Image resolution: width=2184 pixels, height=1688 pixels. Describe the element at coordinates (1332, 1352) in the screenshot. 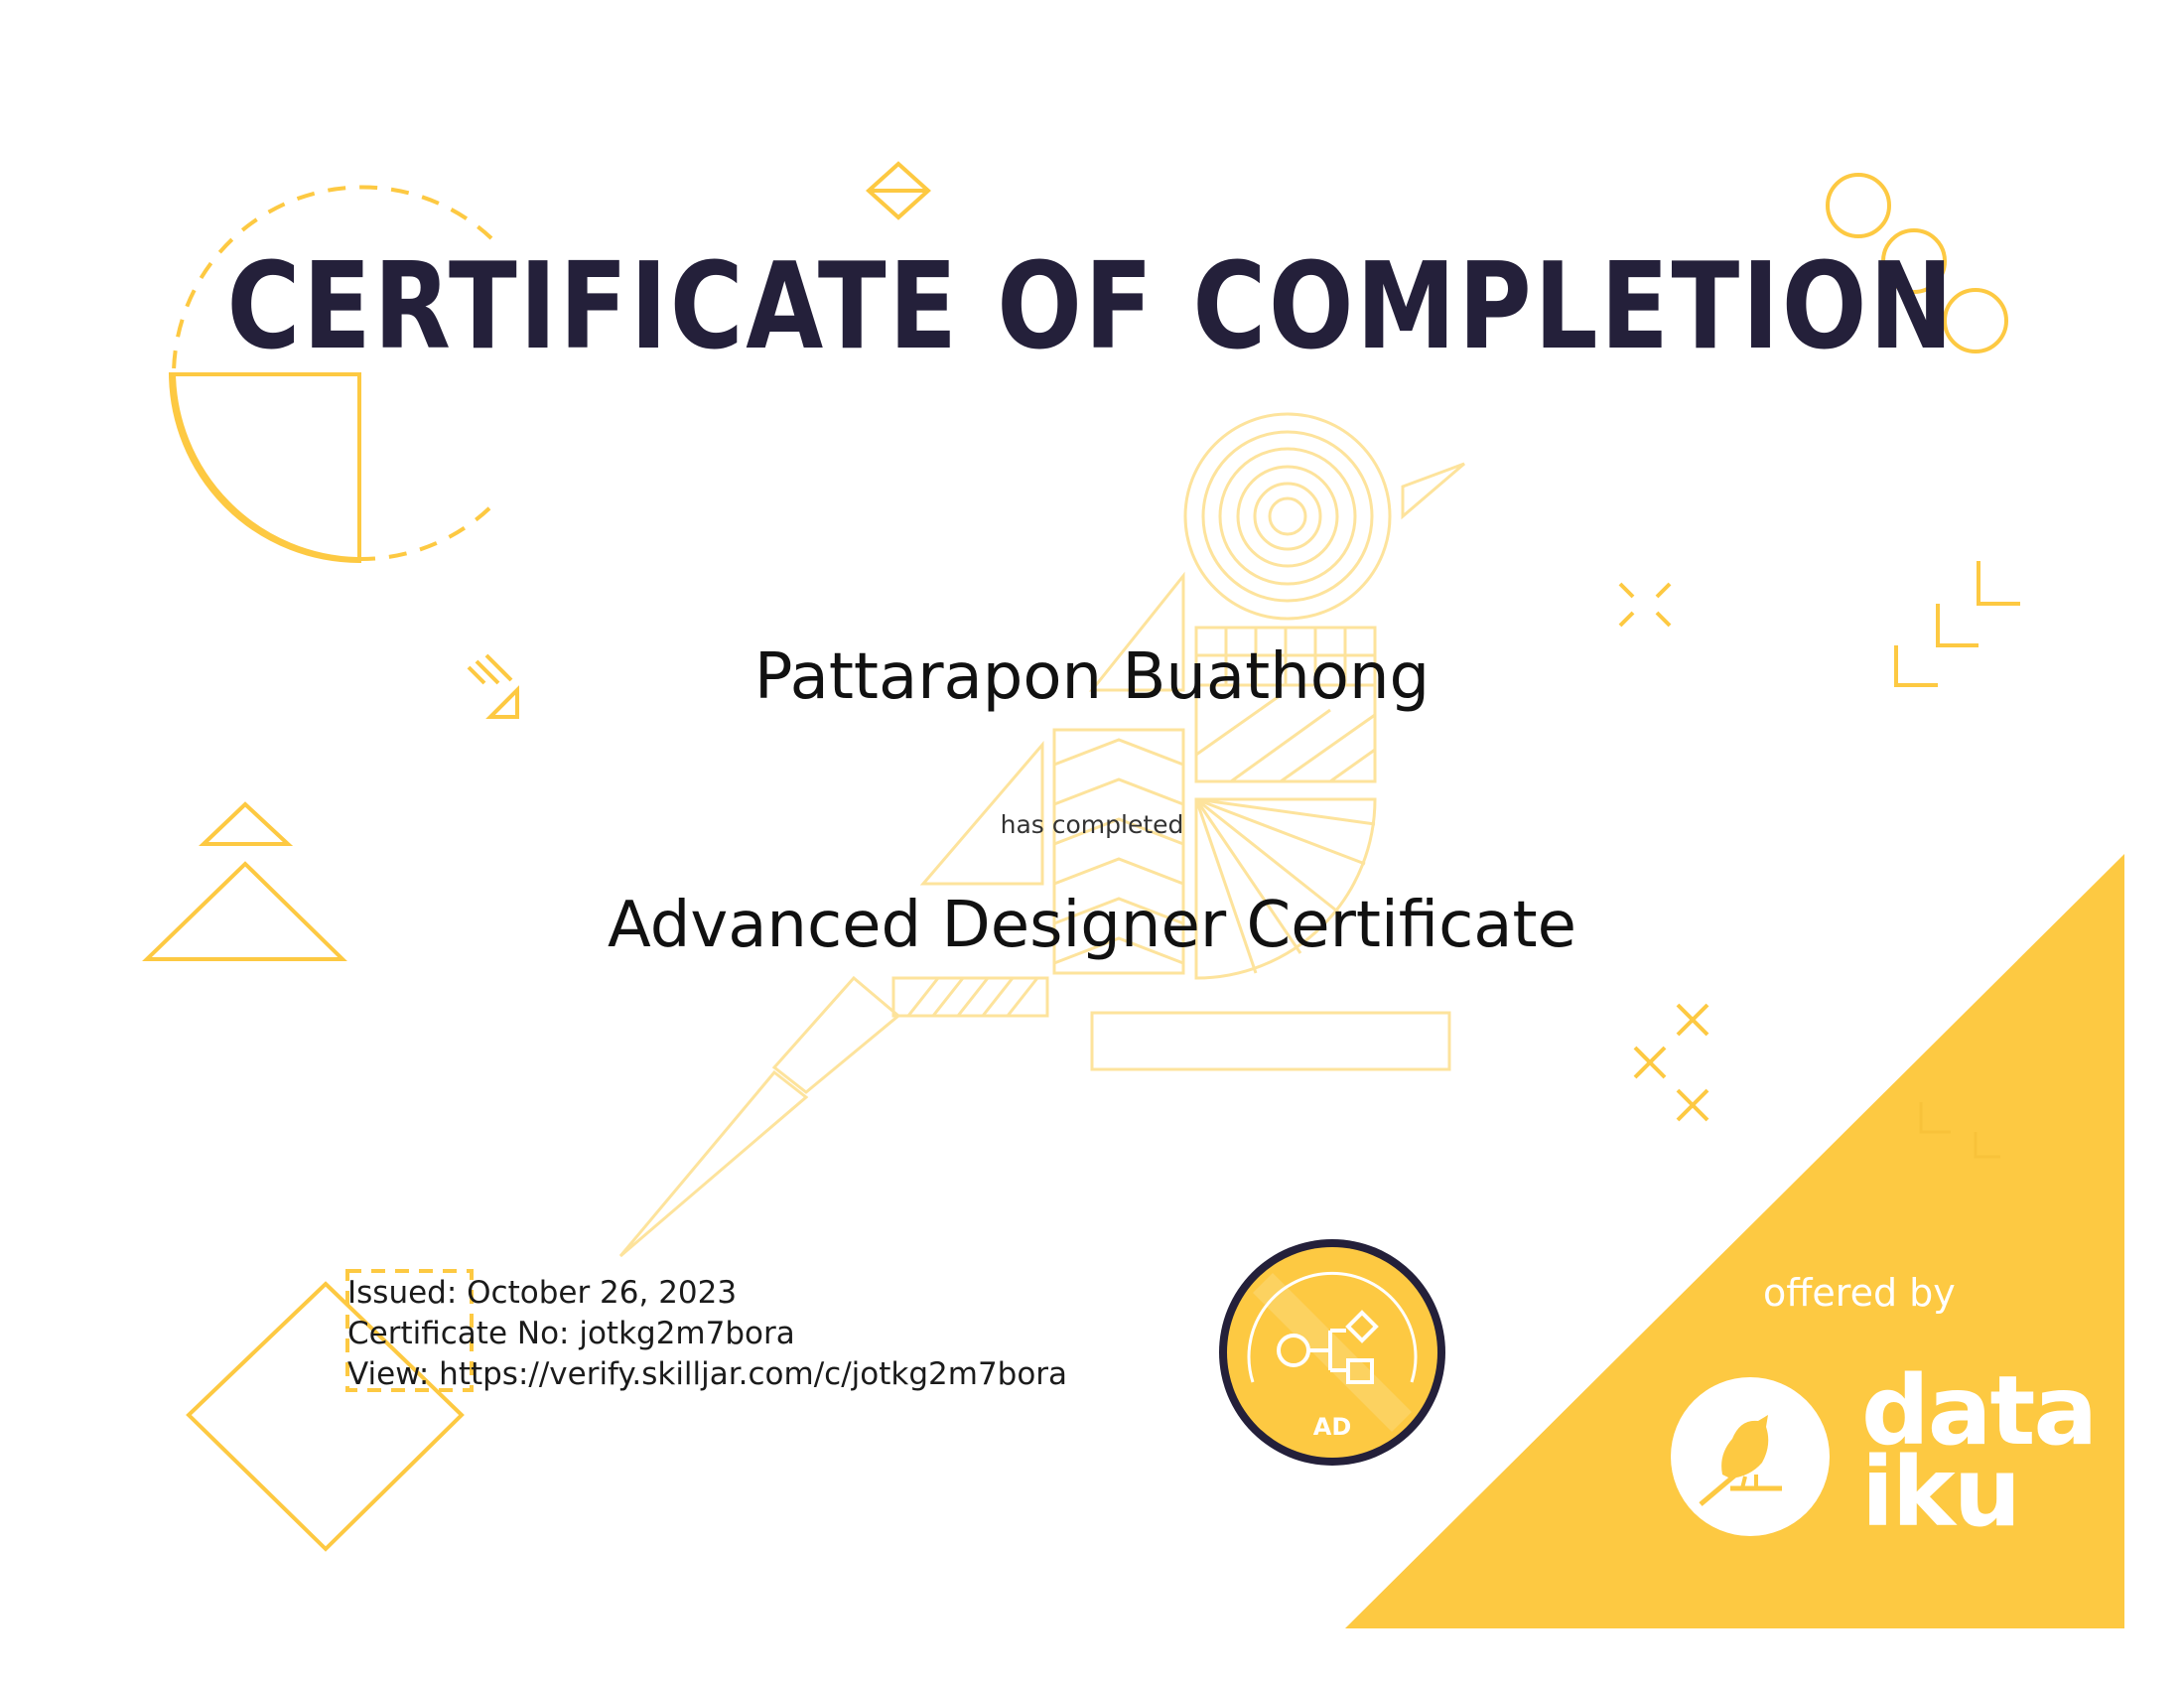

I see `badge-icon: AD` at that location.